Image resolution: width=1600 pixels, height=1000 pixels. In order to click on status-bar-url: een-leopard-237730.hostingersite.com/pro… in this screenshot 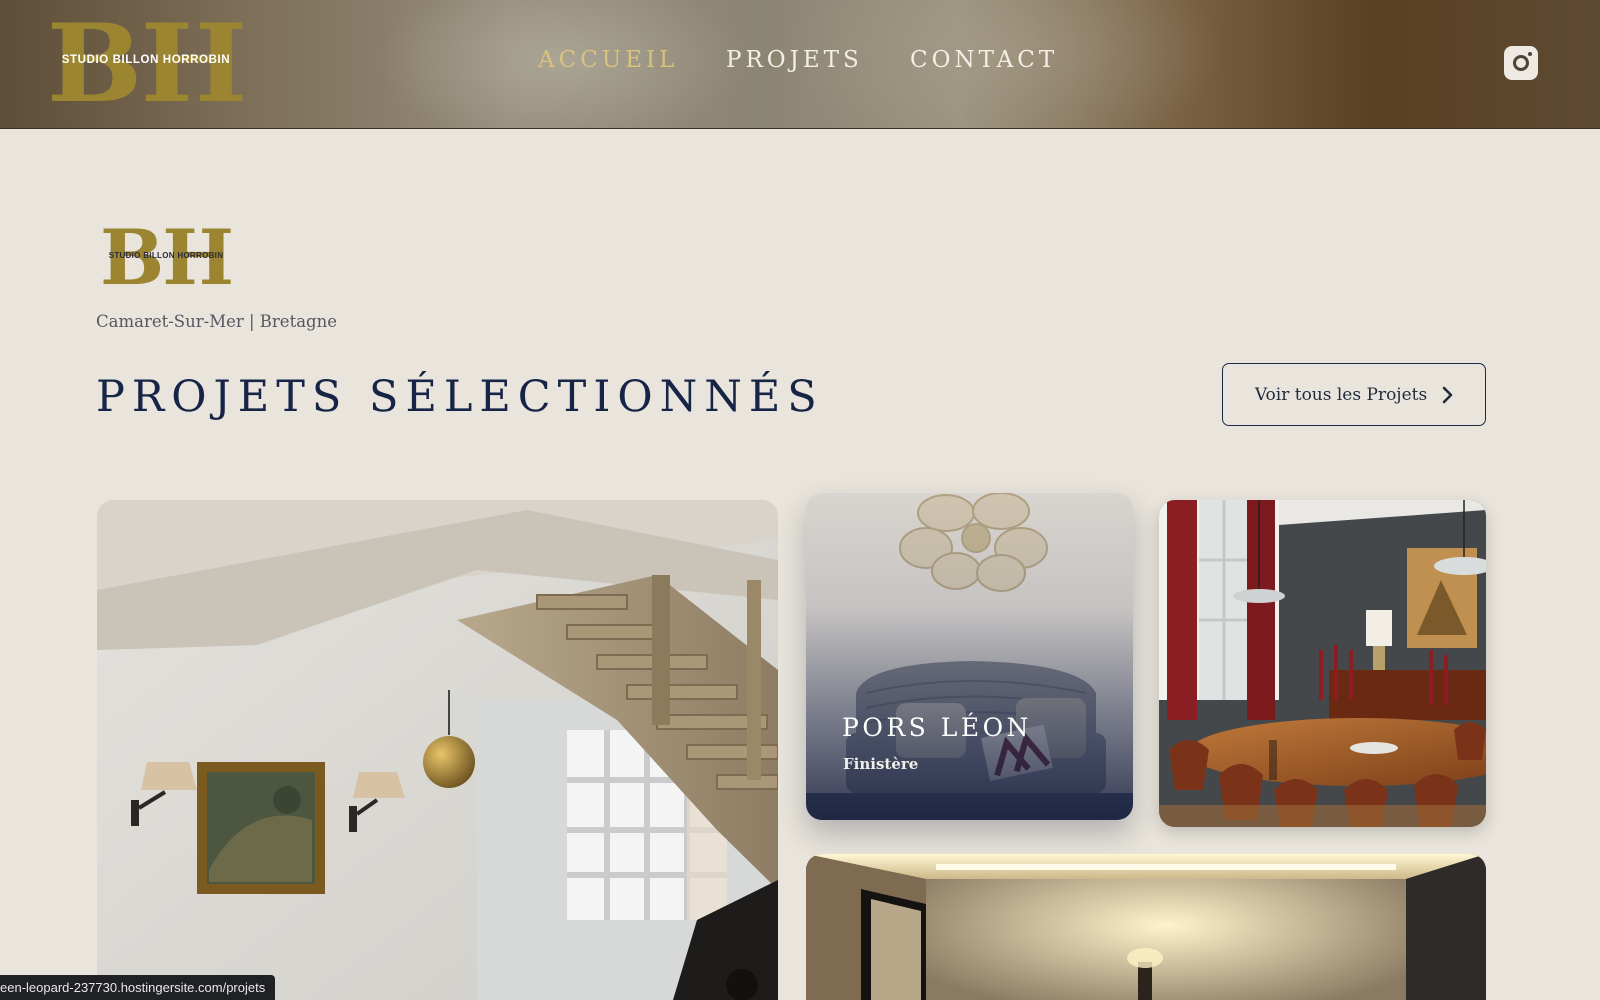, I will do `click(138, 987)`.